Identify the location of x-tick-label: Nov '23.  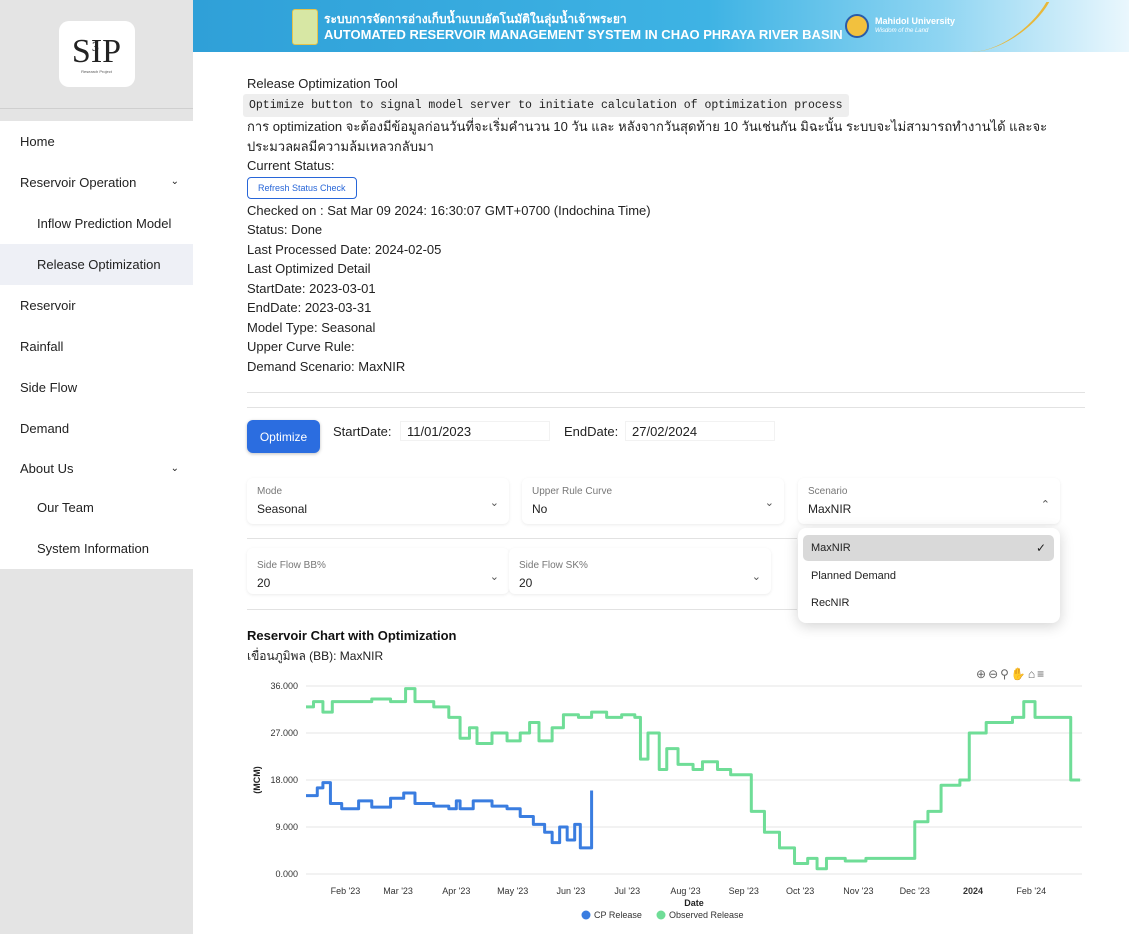
(858, 891).